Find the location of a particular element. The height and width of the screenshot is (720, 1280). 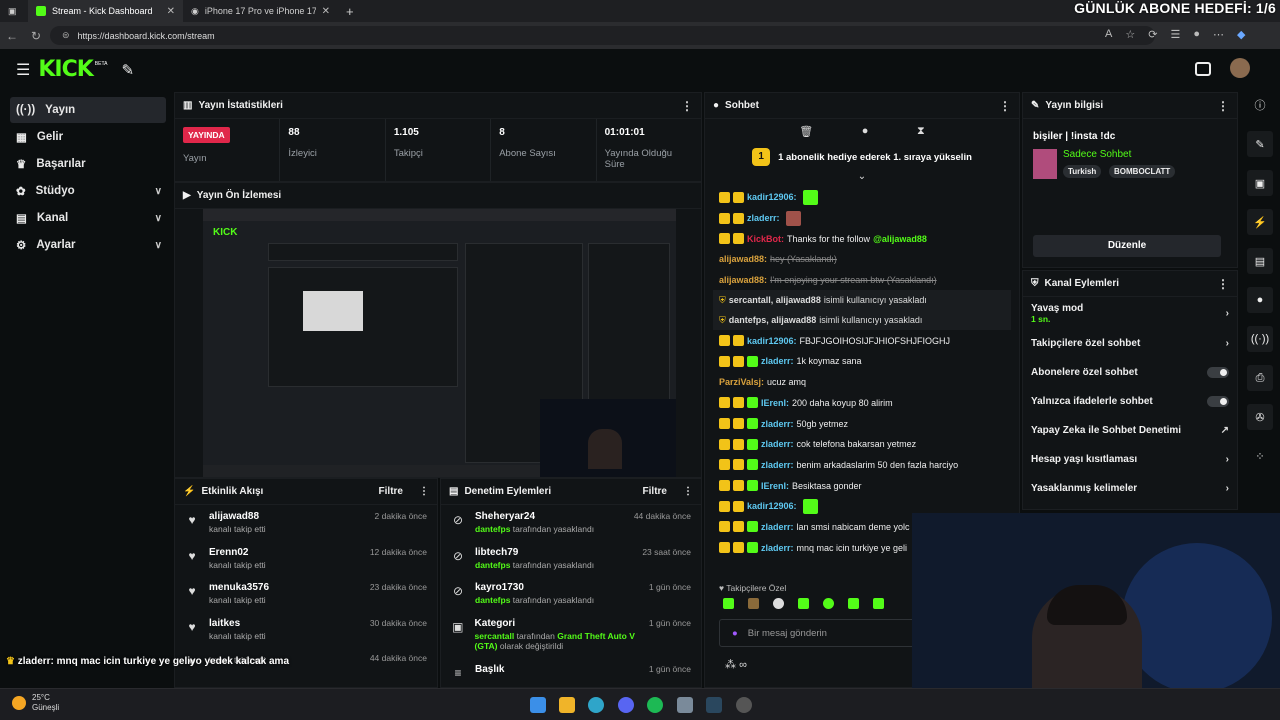

broadcast-icon: ((·)) is located at coordinates (1260, 339).